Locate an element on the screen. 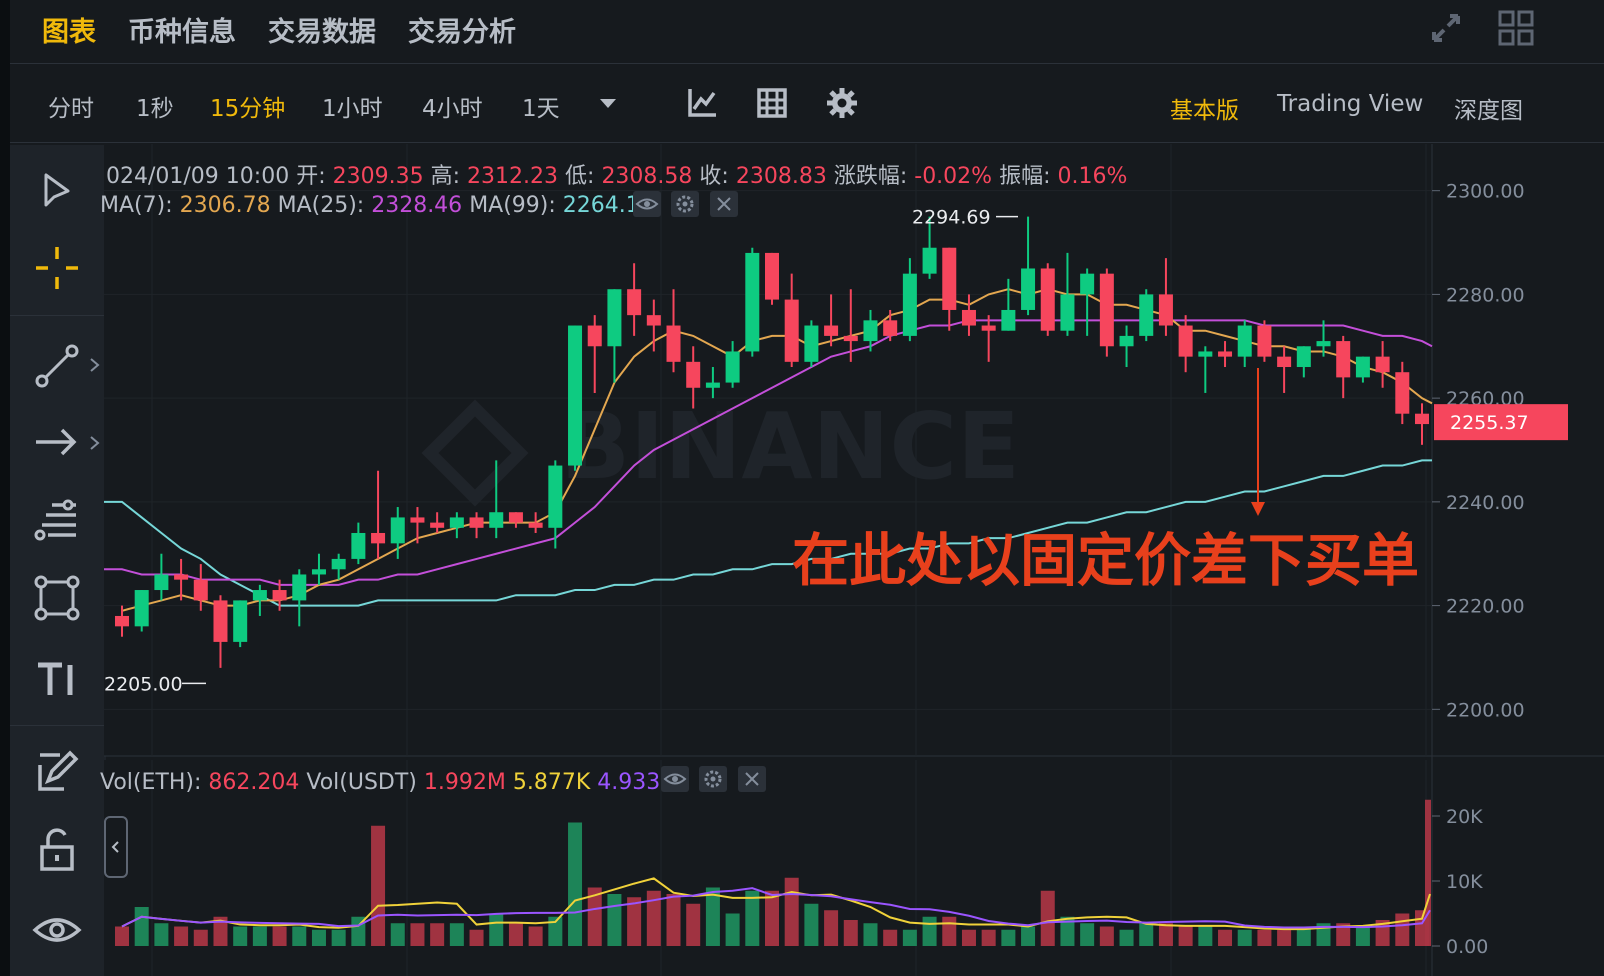 This screenshot has height=976, width=1604. open-value: 2309.35 is located at coordinates (378, 176).